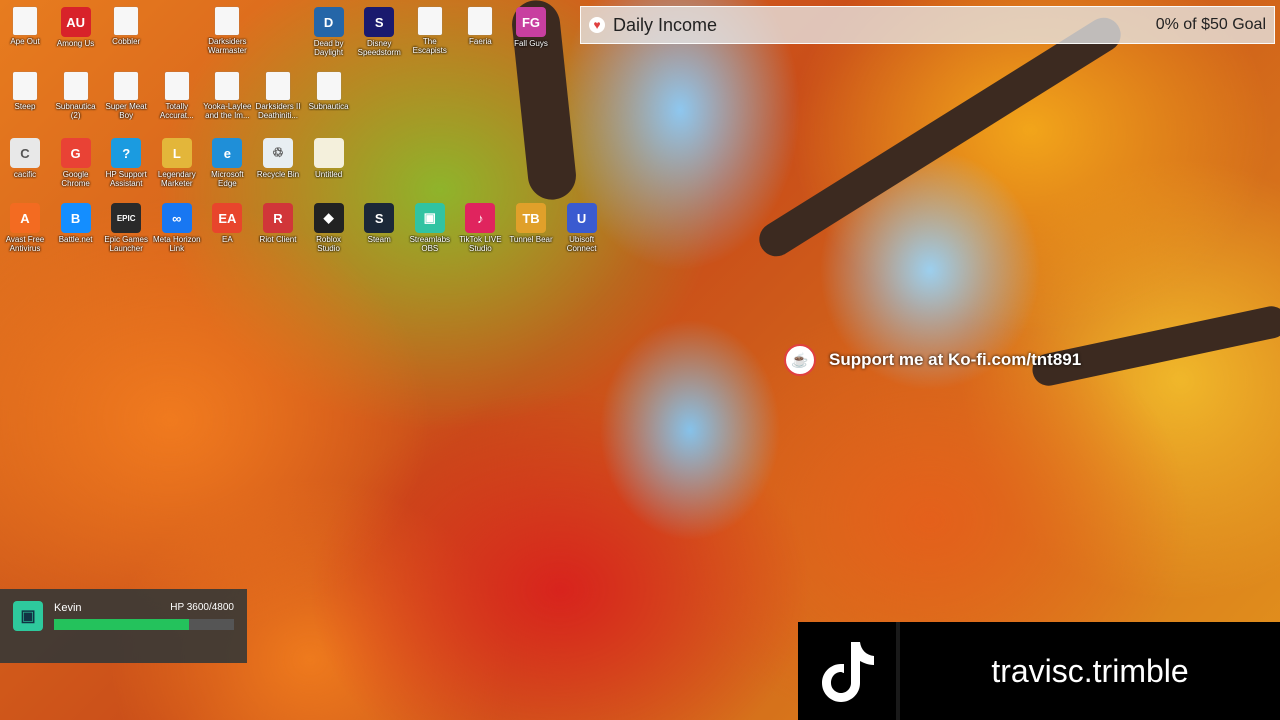 This screenshot has height=720, width=1280. Describe the element at coordinates (76, 101) in the screenshot. I see `desktop-icon: Subnautica (2)` at that location.